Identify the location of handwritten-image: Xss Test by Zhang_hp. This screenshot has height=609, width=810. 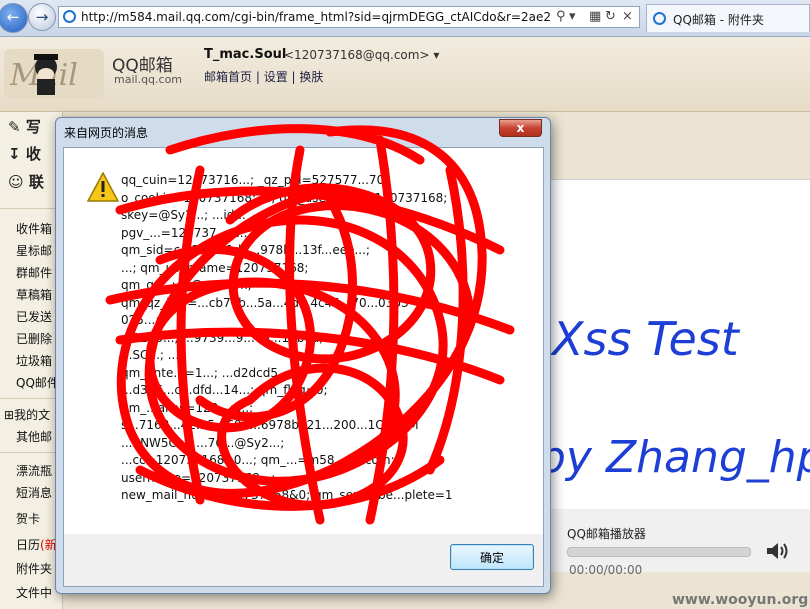
(674, 397).